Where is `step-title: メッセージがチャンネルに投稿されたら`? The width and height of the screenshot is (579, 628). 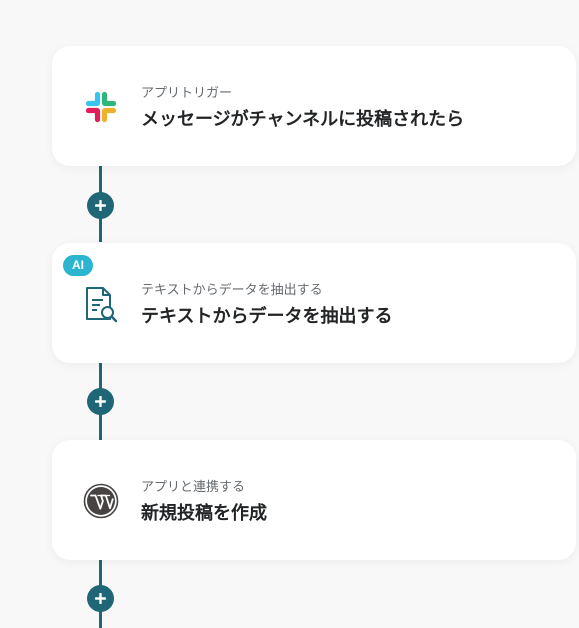 step-title: メッセージがチャンネルに投稿されたら is located at coordinates (303, 119).